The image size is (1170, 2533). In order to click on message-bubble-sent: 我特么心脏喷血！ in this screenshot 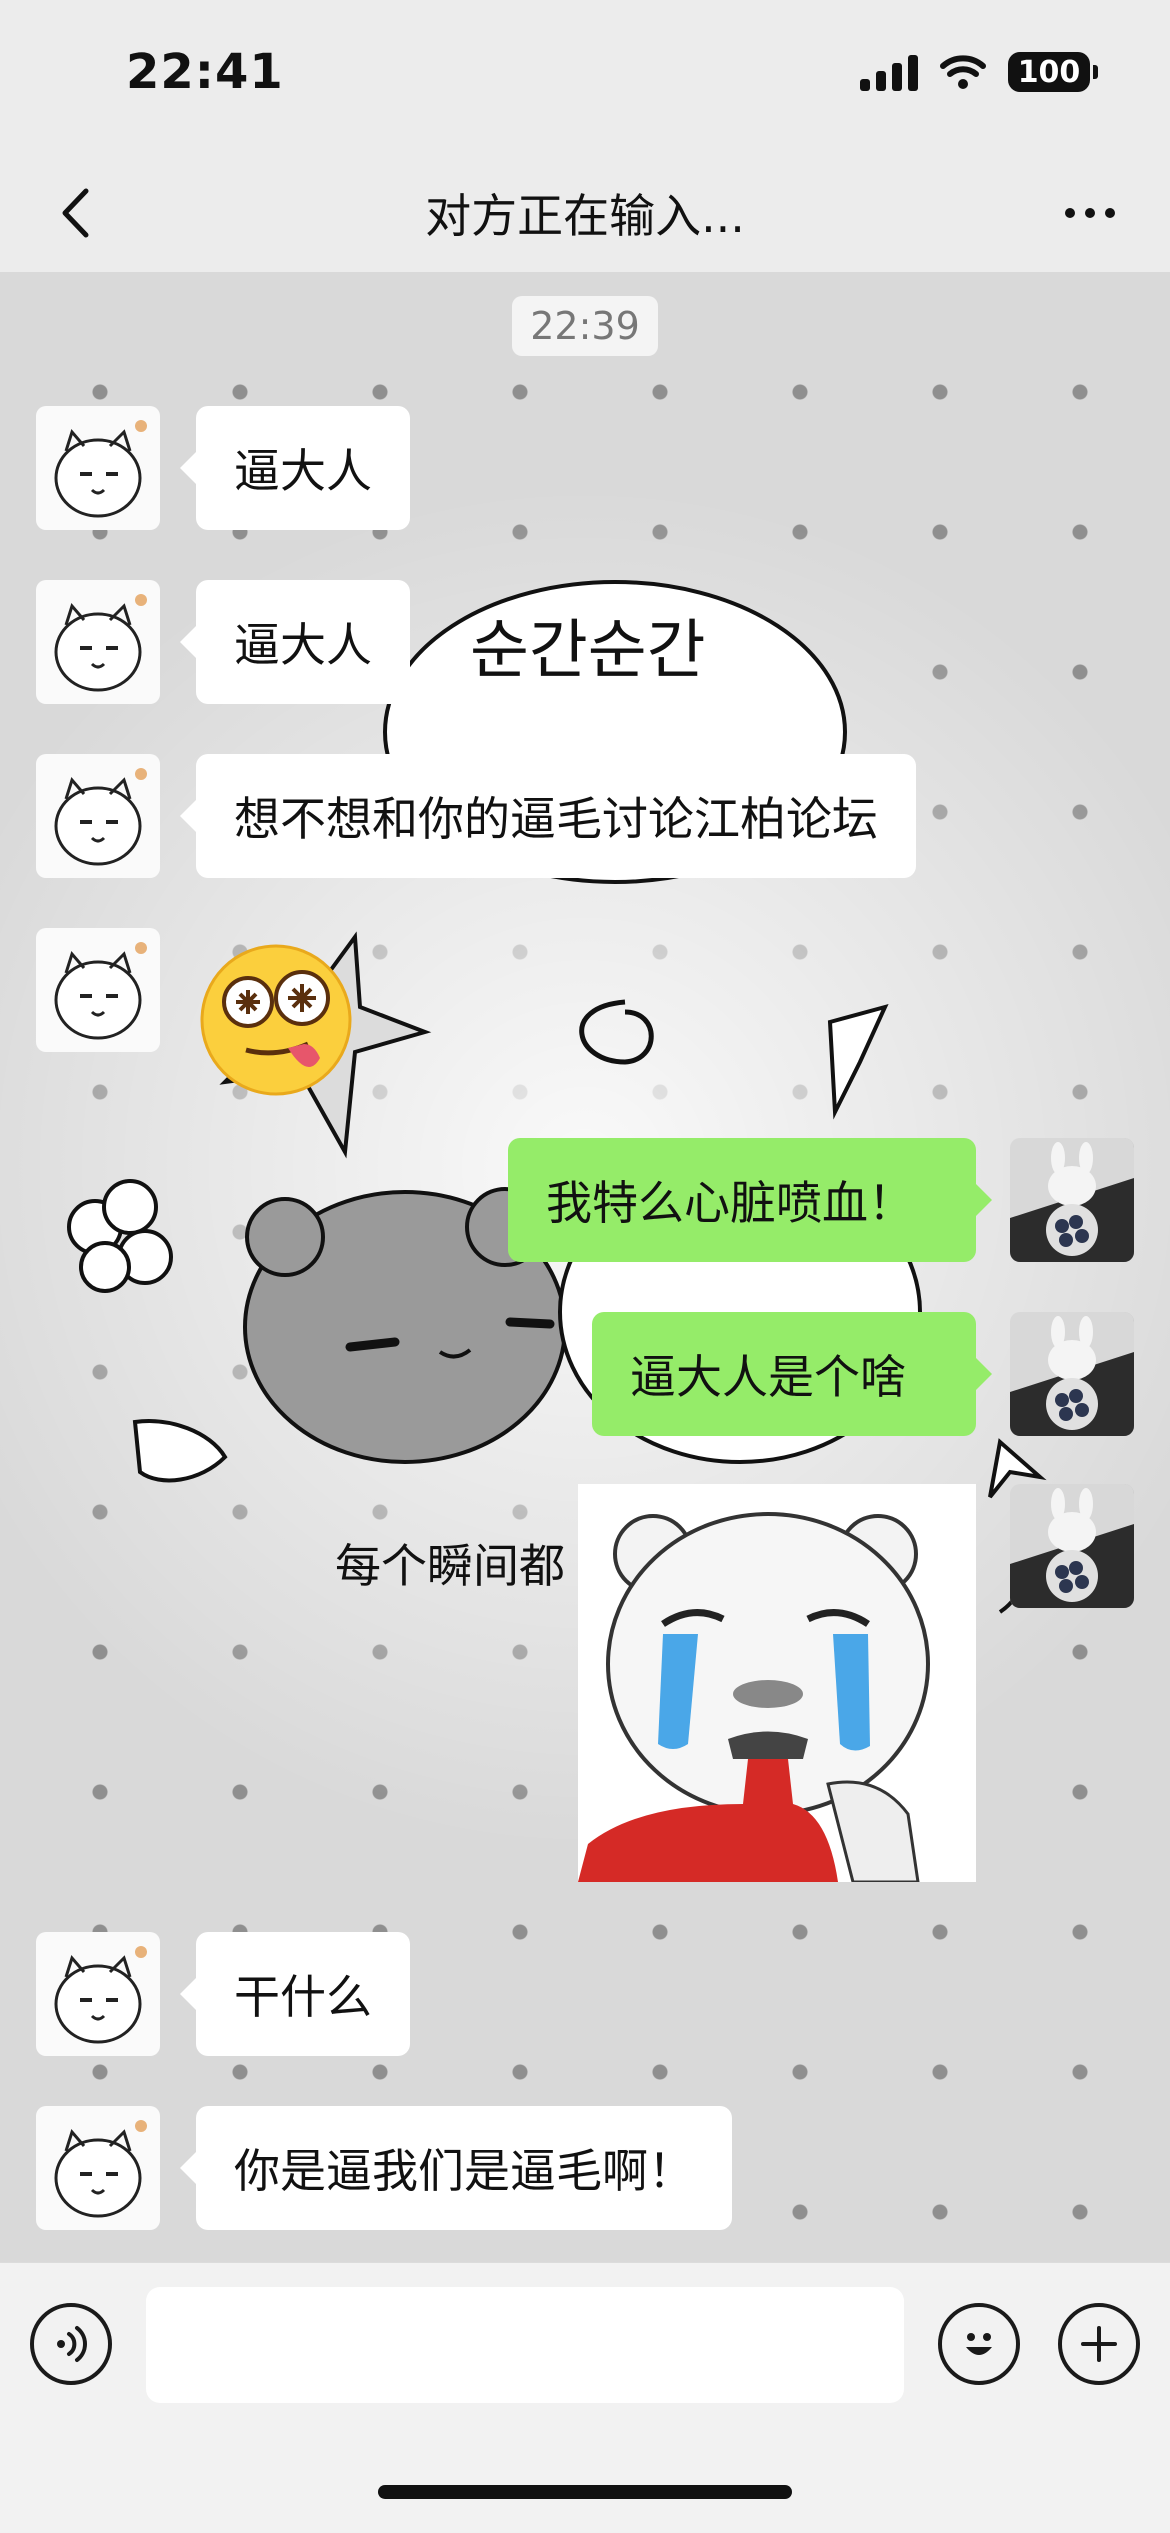, I will do `click(750, 1200)`.